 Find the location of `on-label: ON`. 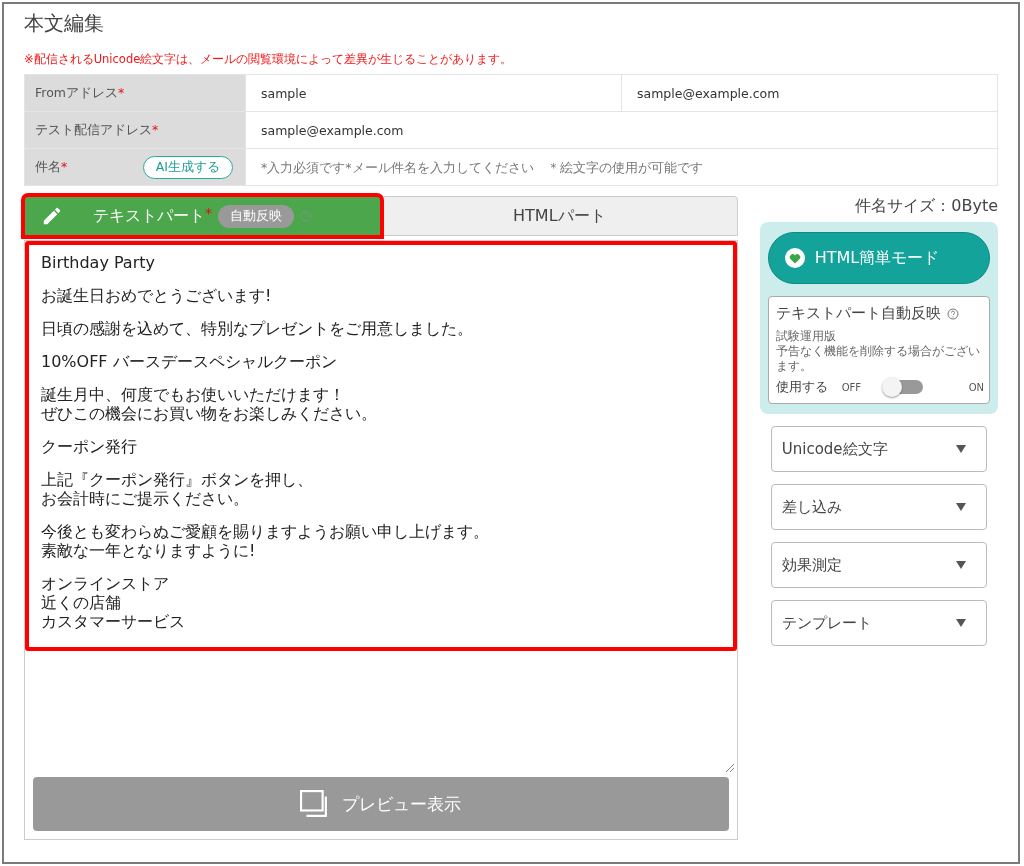

on-label: ON is located at coordinates (976, 387).